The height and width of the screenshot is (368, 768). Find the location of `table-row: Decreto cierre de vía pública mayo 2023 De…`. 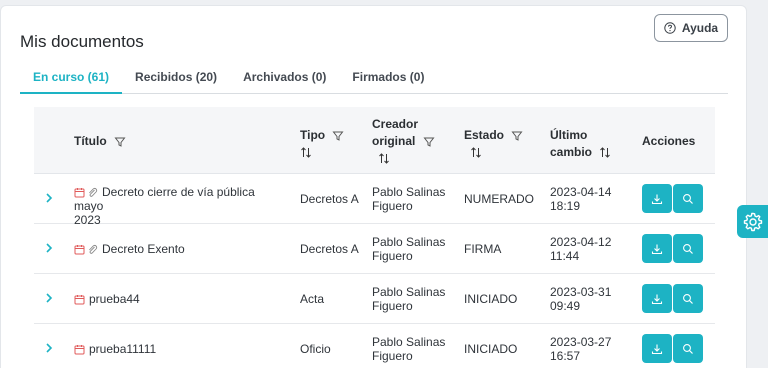

table-row: Decreto cierre de vía pública mayo 2023 De… is located at coordinates (374, 200).